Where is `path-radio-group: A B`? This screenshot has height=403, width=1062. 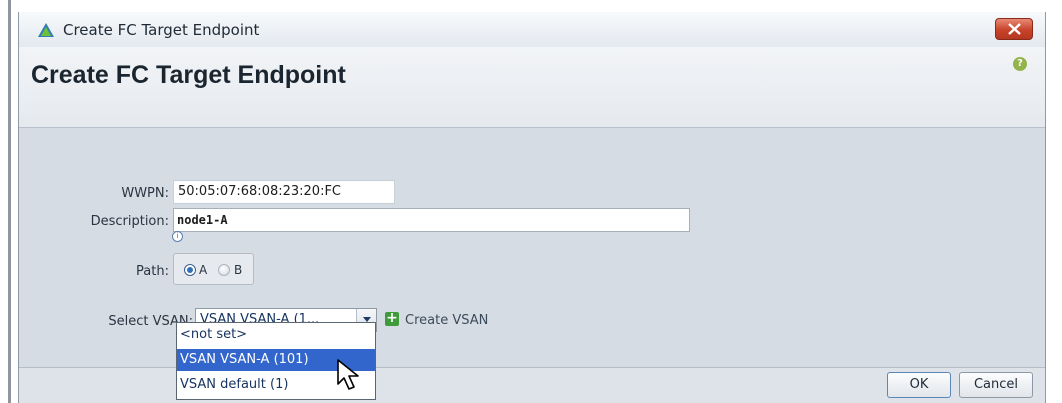 path-radio-group: A B is located at coordinates (213, 269).